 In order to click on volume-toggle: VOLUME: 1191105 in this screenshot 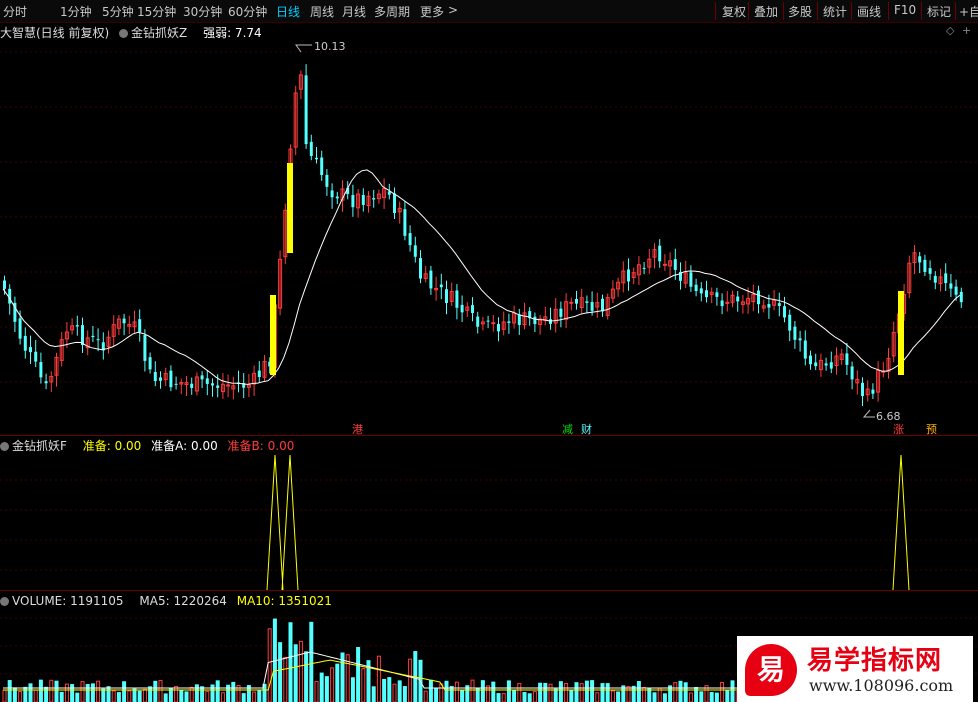, I will do `click(65, 601)`.